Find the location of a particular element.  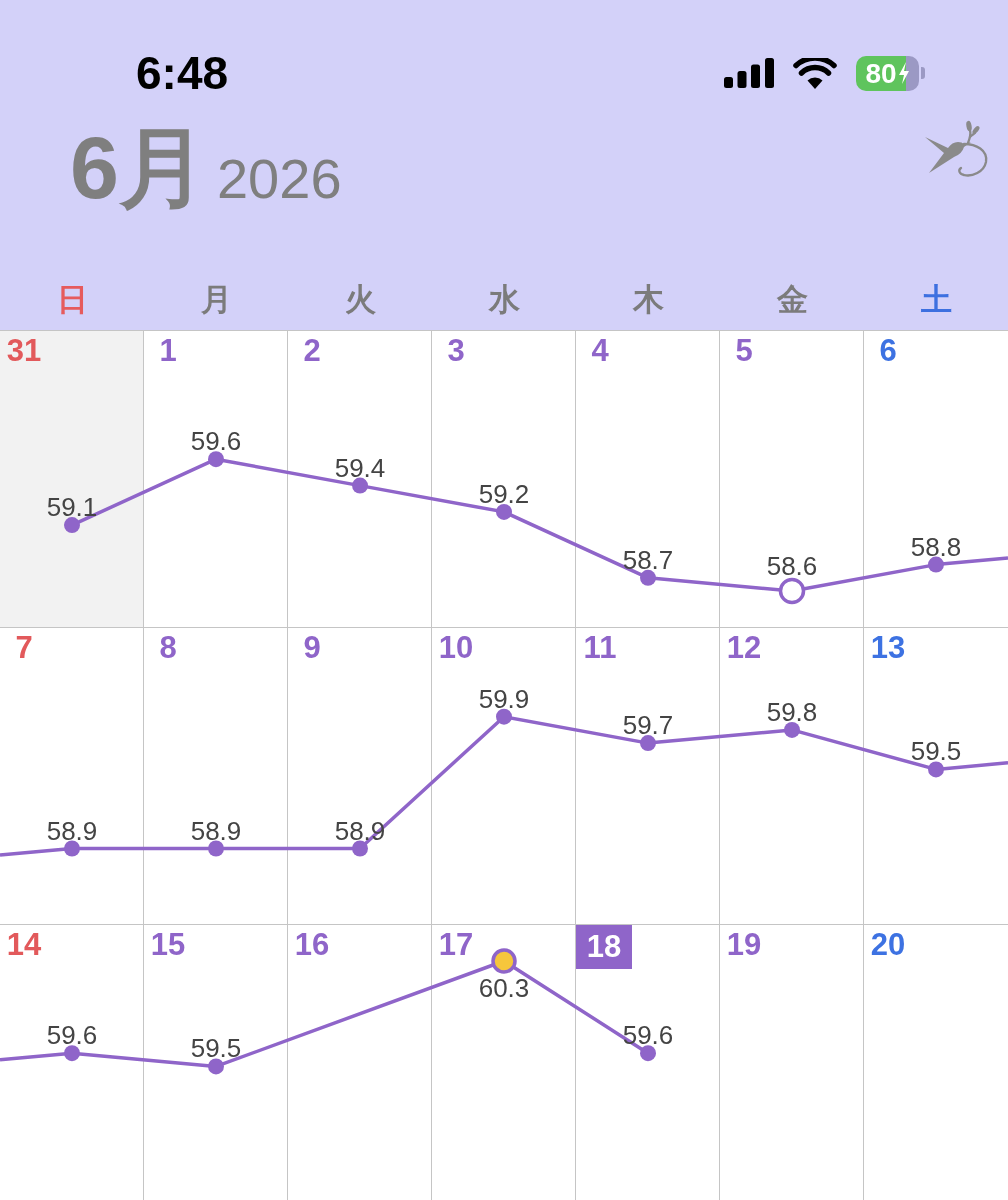

weekday-label: 木 is located at coordinates (648, 300).